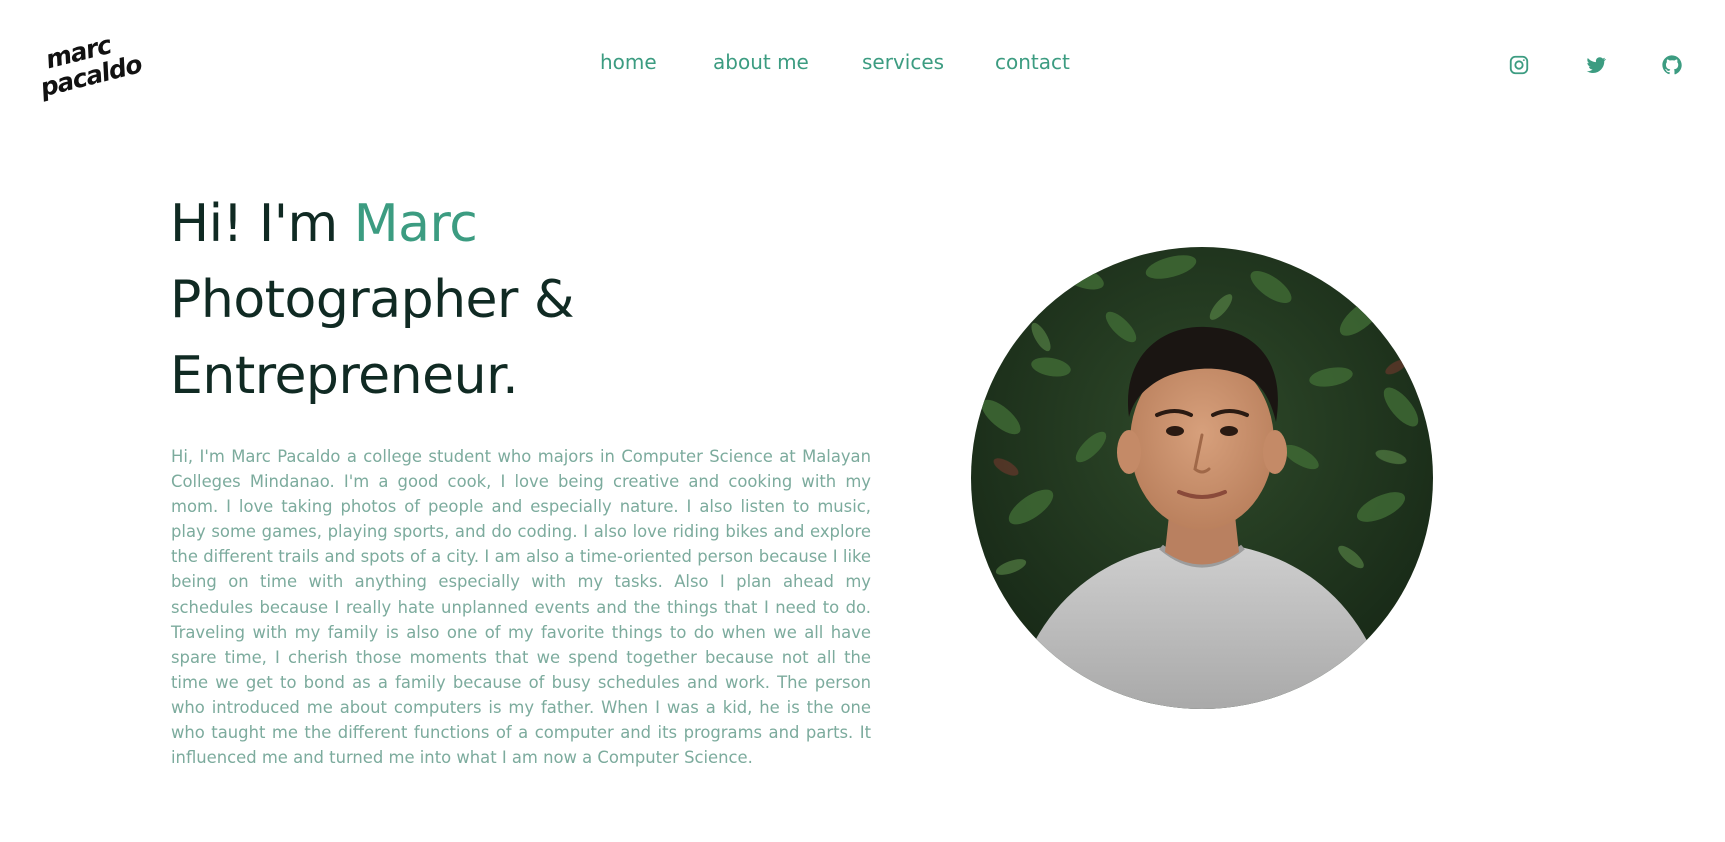 Image resolution: width=1725 pixels, height=842 pixels. Describe the element at coordinates (903, 62) in the screenshot. I see `nav-link-services: services` at that location.